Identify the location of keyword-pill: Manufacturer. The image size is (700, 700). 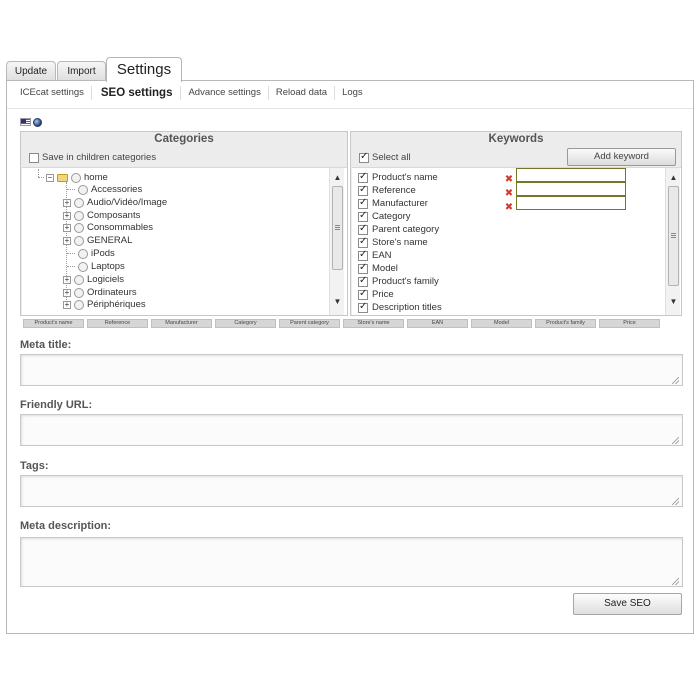
(181, 323).